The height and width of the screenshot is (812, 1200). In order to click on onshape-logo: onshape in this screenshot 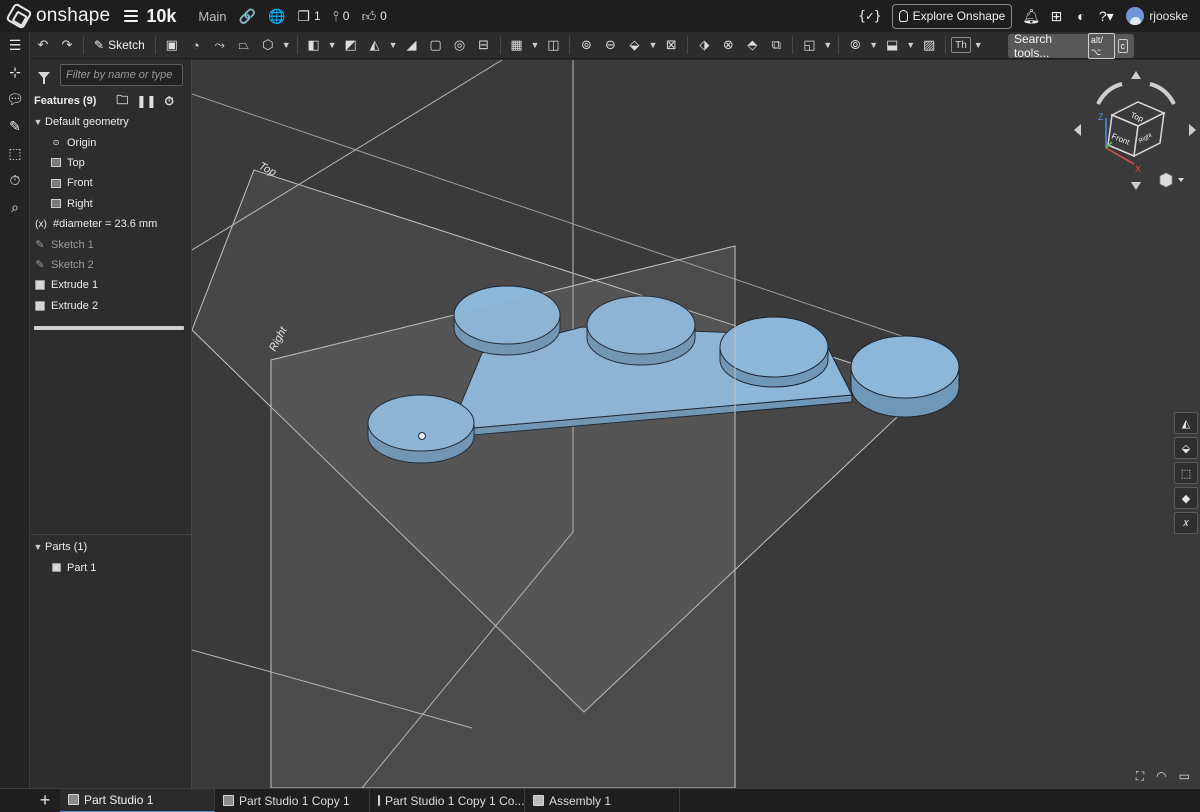, I will do `click(57, 16)`.